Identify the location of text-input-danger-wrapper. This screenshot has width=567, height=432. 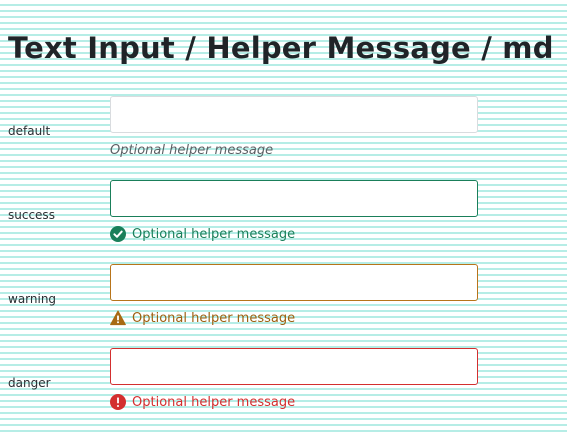
(294, 366).